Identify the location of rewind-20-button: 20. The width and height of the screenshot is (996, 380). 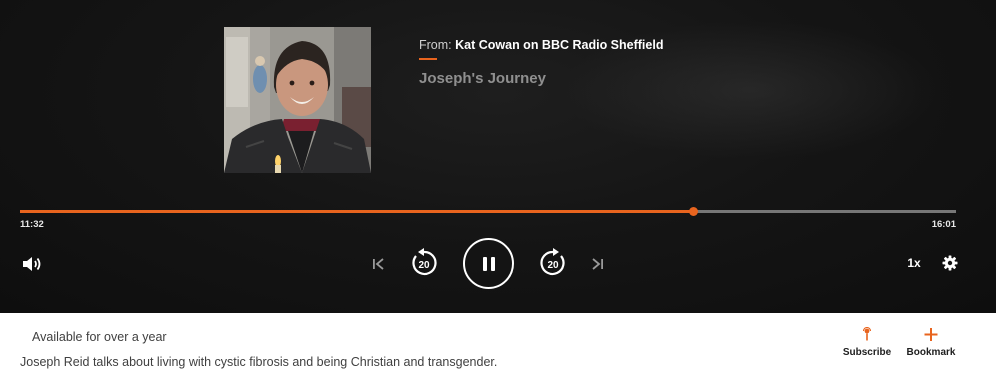
(424, 263).